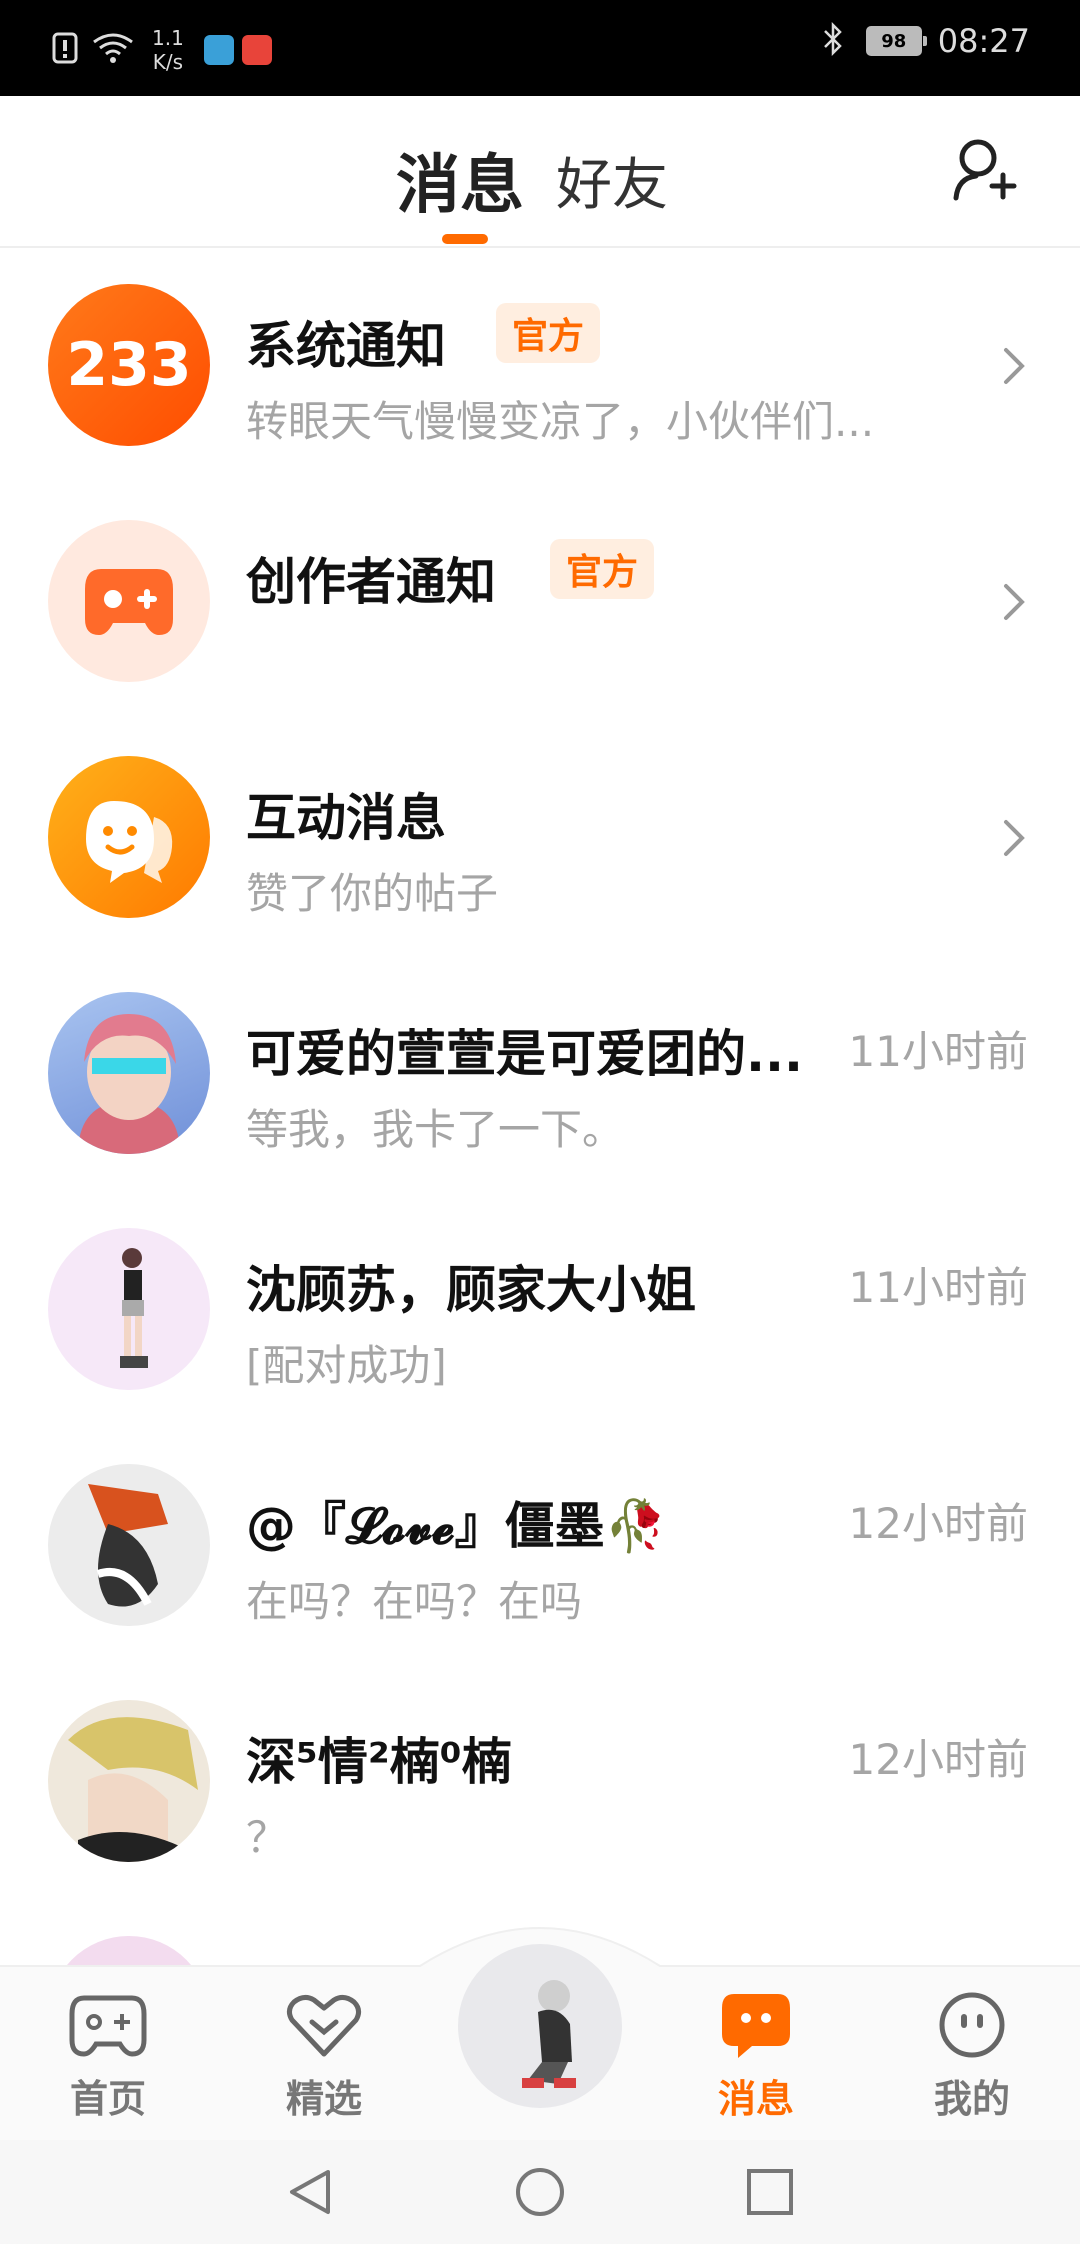 This screenshot has height=2244, width=1080. I want to click on item-title: 互动消息, so click(346, 818).